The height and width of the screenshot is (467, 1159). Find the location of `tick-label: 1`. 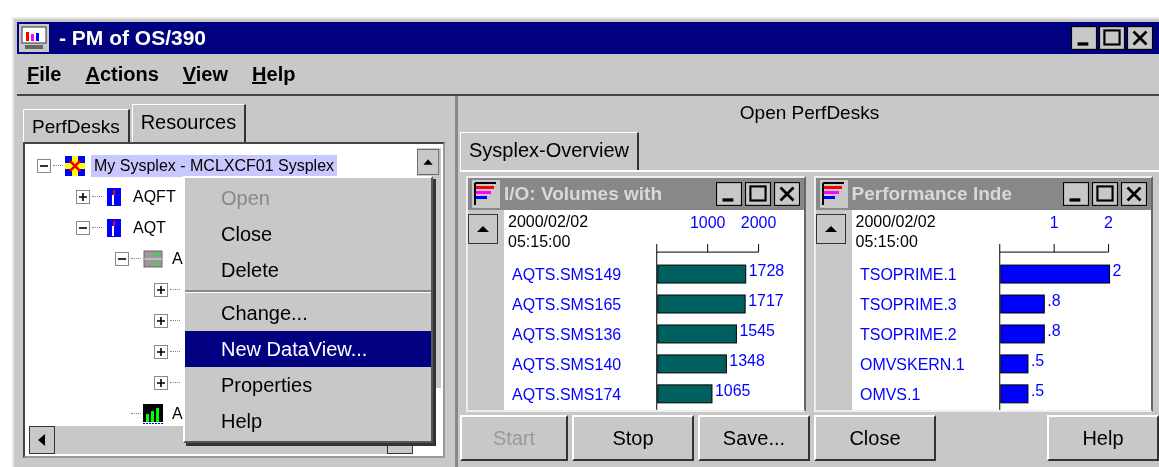

tick-label: 1 is located at coordinates (1054, 223).